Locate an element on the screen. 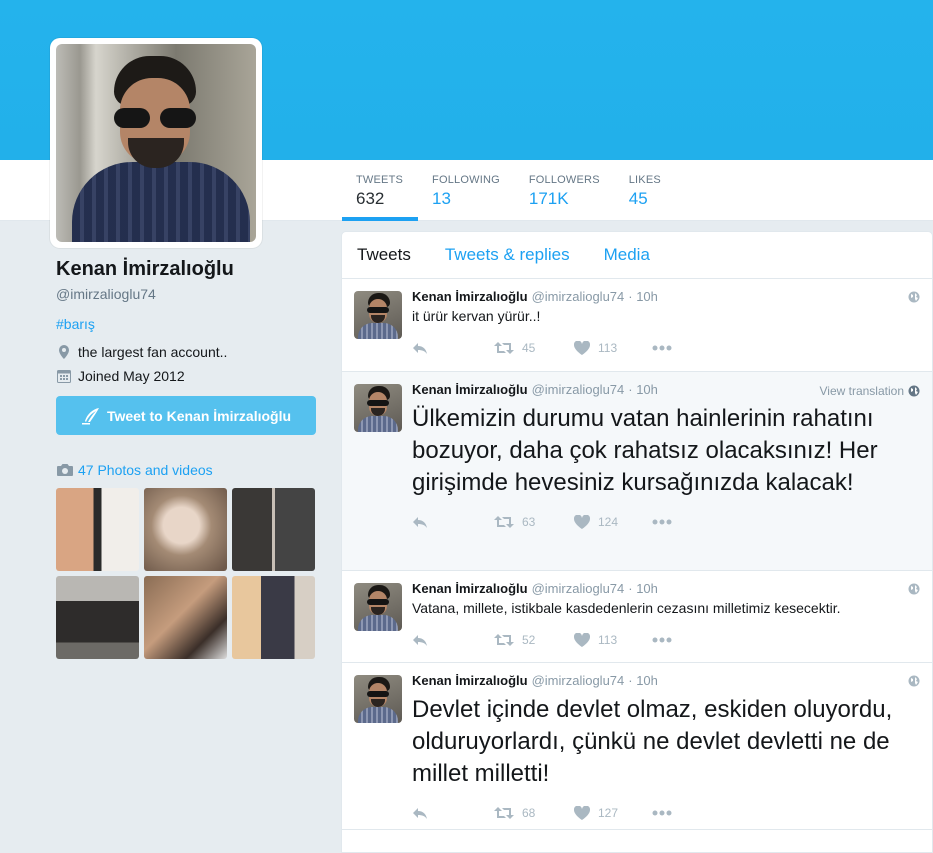 This screenshot has width=933, height=853. calendar-icon is located at coordinates (64, 376).